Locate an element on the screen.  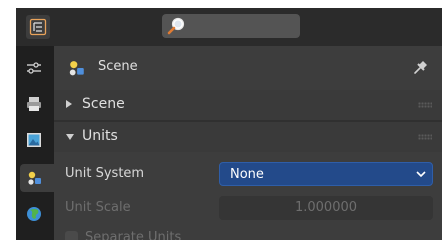
unit-scale-value: 1.000000 is located at coordinates (326, 207).